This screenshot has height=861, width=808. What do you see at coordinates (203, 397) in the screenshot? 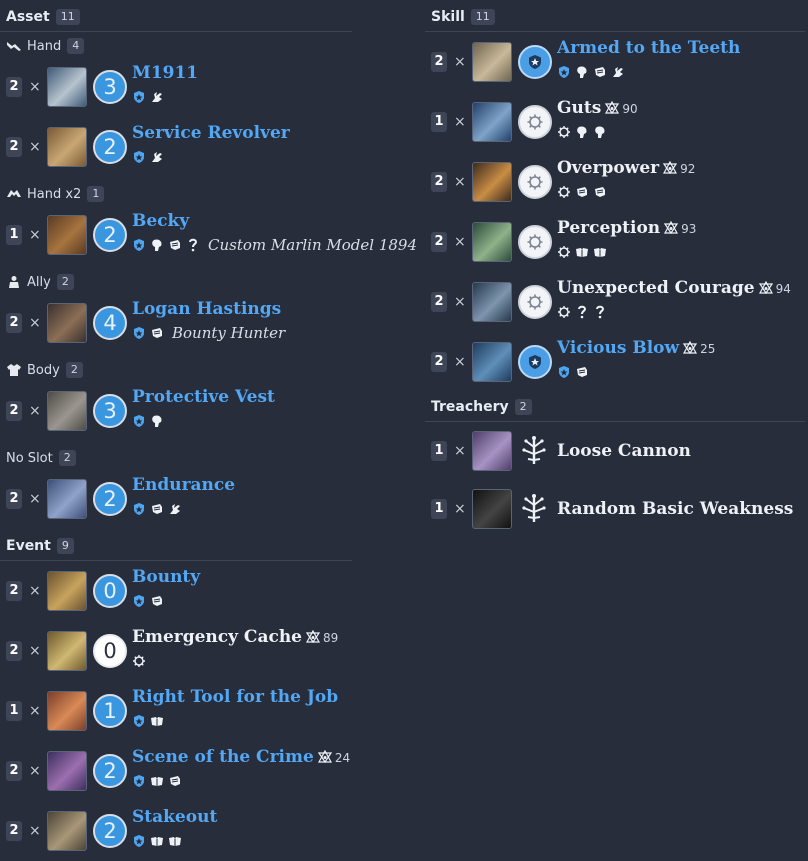
I see `card-name: Protective Vest` at bounding box center [203, 397].